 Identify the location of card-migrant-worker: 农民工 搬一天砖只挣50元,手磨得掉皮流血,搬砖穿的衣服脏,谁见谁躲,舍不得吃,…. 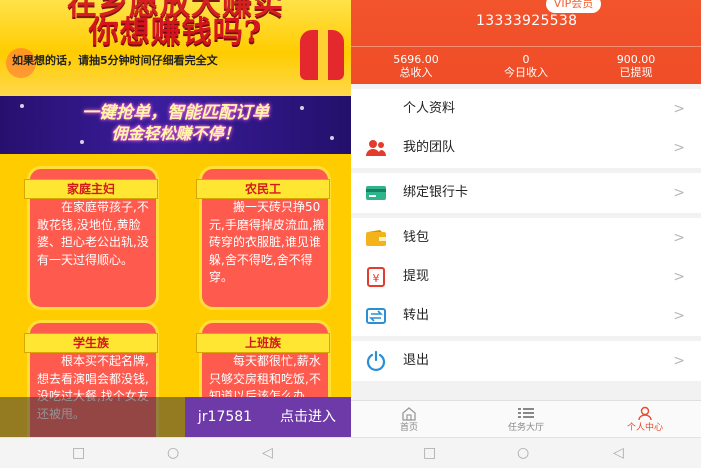
(263, 238).